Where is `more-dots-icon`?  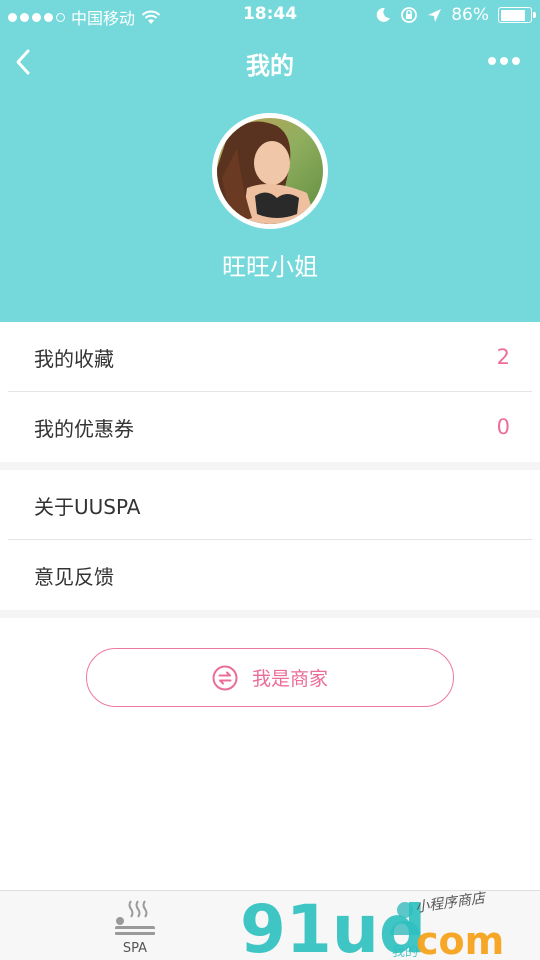 more-dots-icon is located at coordinates (492, 61).